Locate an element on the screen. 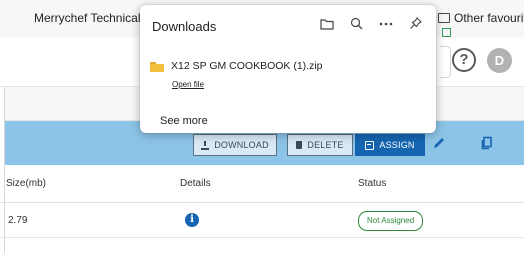 The image size is (524, 253). download-item: X12 SP GM COOKBOOK (1).zip is located at coordinates (236, 66).